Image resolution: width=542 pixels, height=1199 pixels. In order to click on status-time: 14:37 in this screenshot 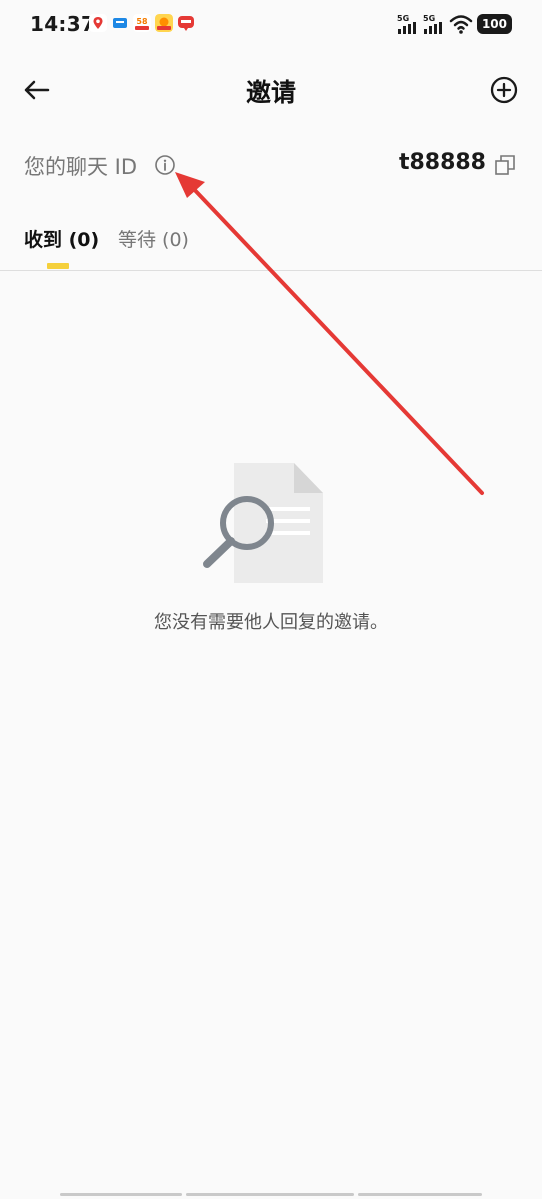, I will do `click(63, 24)`.